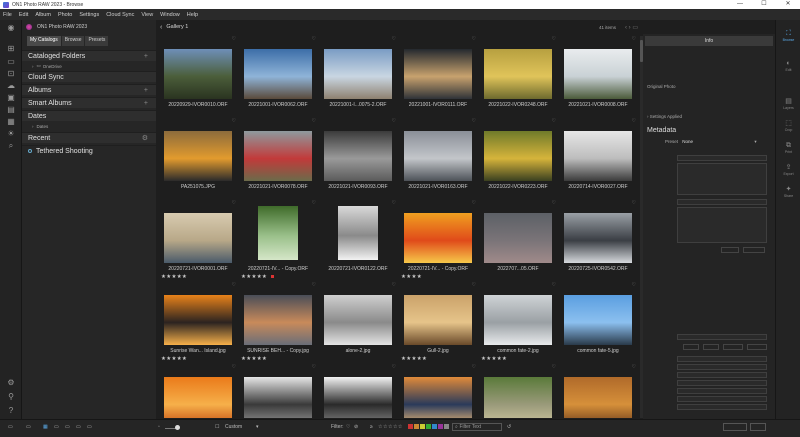  What do you see at coordinates (89, 76) in the screenshot?
I see `cloud-sync-section: Cloud Sync` at bounding box center [89, 76].